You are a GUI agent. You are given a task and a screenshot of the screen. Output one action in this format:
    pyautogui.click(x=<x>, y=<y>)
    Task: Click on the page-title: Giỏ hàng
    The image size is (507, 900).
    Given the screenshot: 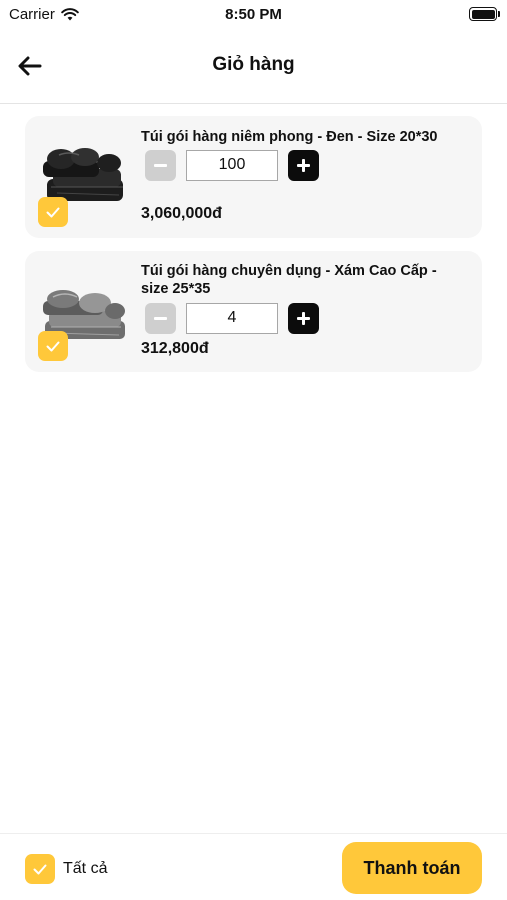 What is the action you would take?
    pyautogui.click(x=253, y=64)
    